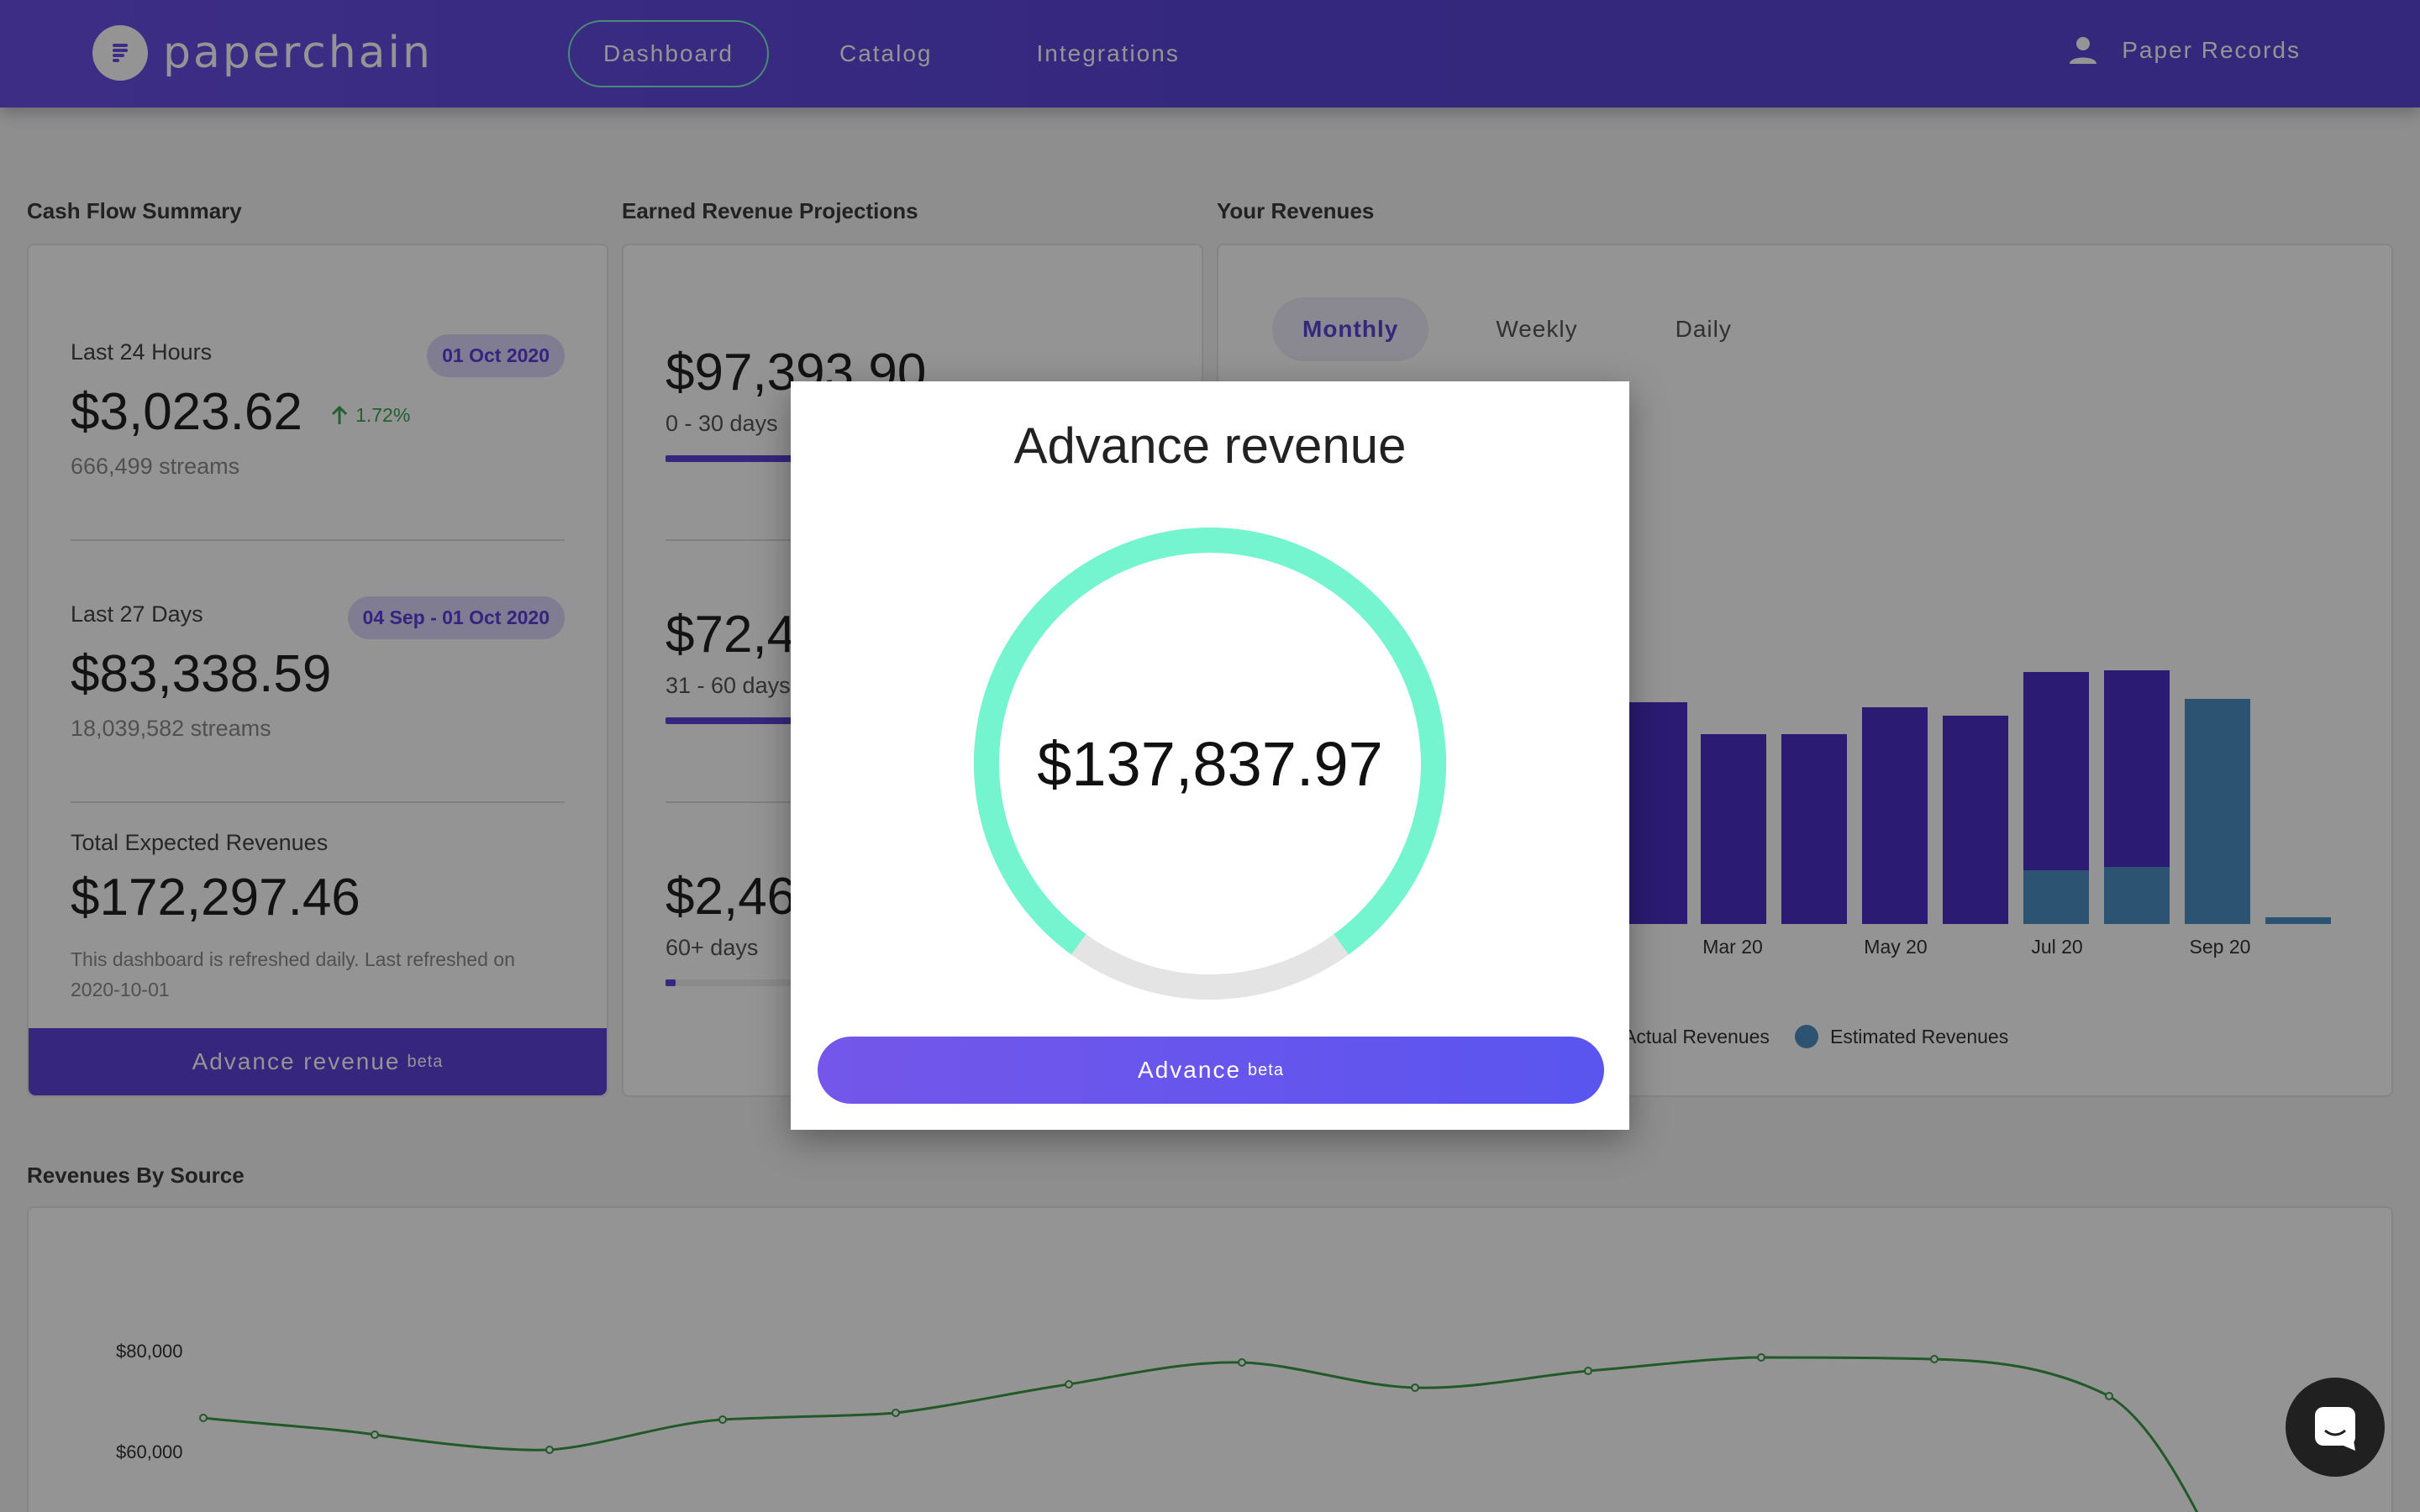  I want to click on chat-launcher-button, so click(2335, 1427).